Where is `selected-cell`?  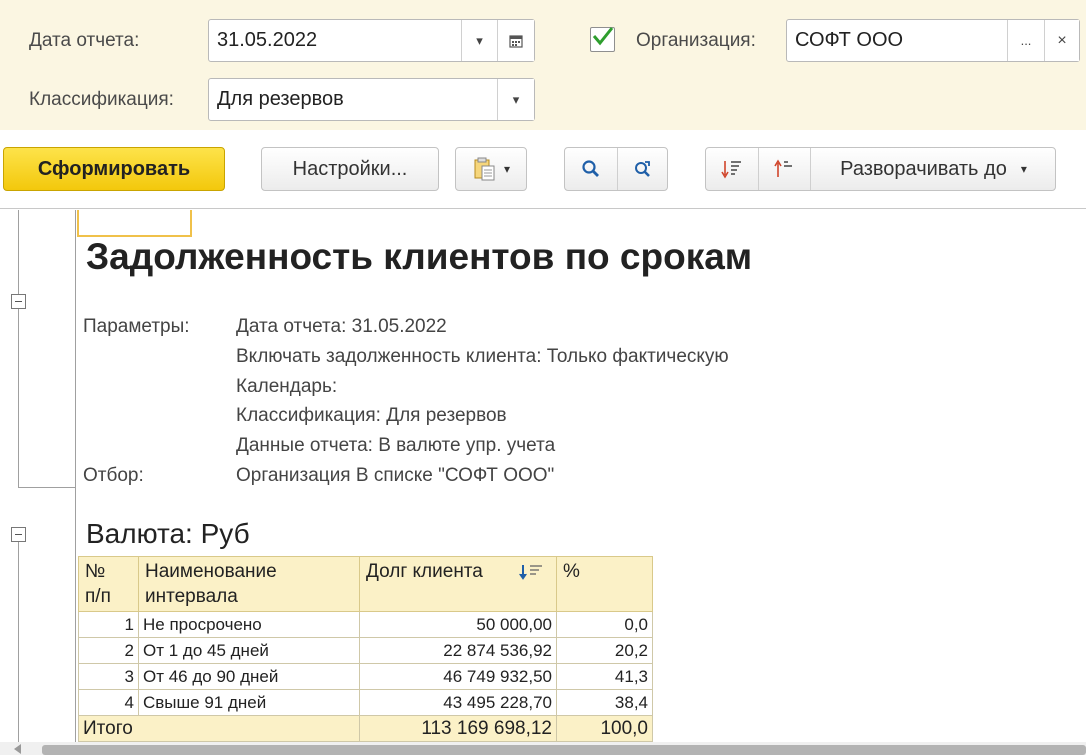
selected-cell is located at coordinates (134, 223).